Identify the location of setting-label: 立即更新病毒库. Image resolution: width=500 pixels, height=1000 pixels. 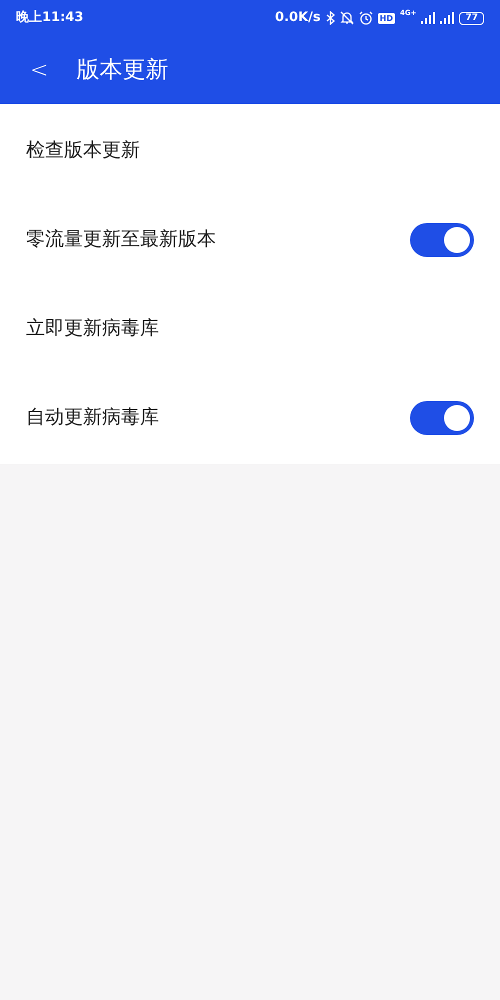
(92, 328).